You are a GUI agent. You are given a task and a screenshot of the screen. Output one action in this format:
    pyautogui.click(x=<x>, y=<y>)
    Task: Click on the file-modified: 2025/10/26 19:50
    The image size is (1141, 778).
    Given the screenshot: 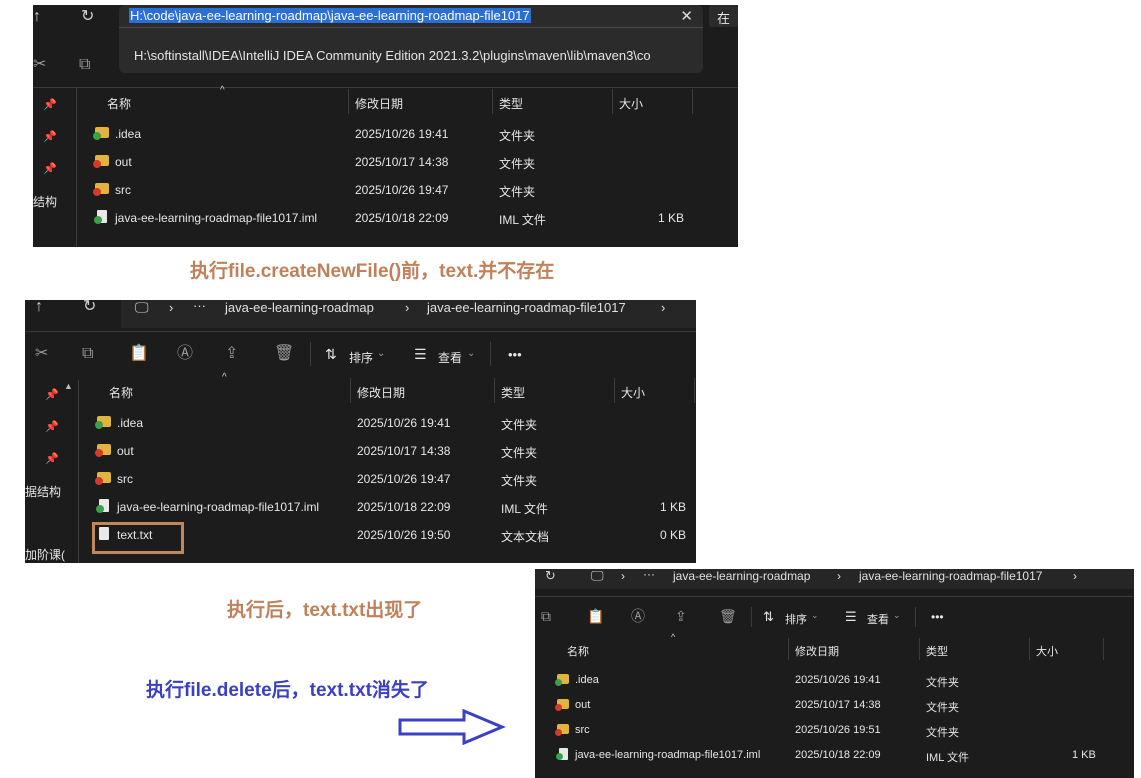 What is the action you would take?
    pyautogui.click(x=404, y=535)
    